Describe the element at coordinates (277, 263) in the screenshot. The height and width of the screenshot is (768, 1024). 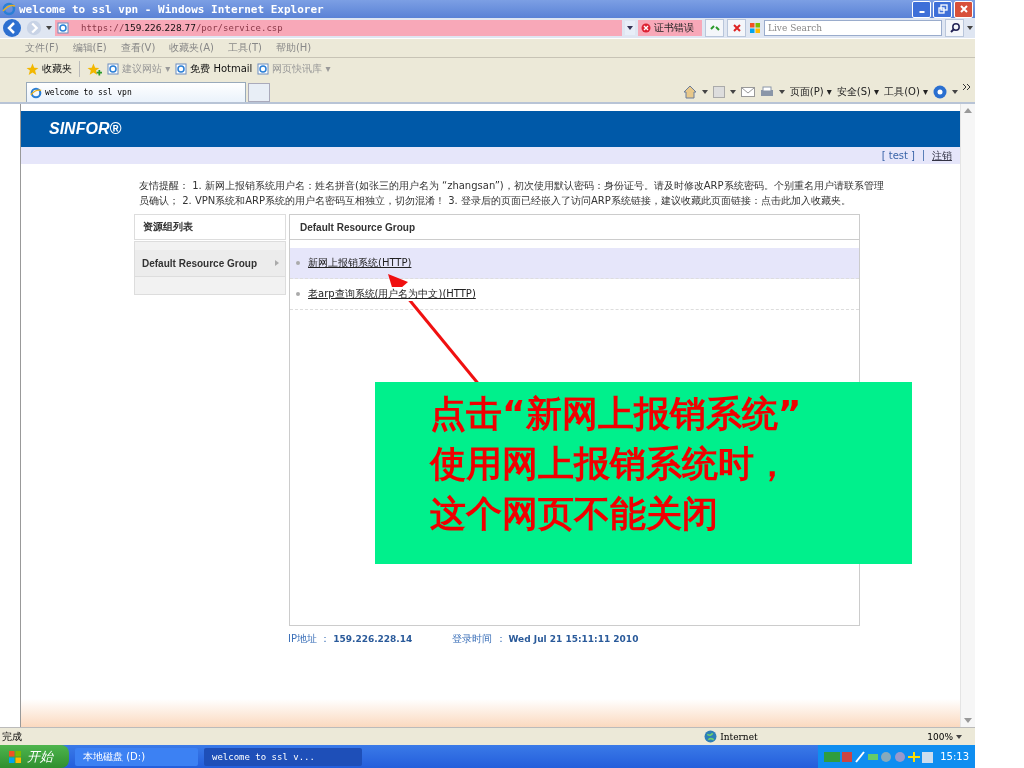
I see `chevron-icon` at that location.